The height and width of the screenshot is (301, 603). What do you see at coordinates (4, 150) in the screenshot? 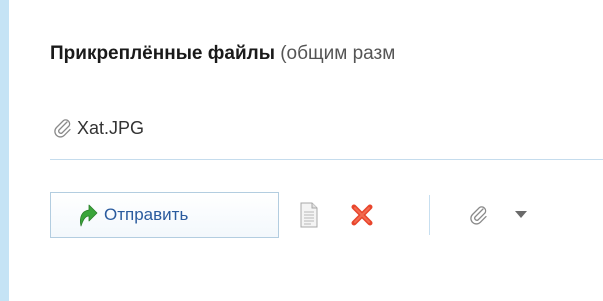
I see `left-accent-border` at bounding box center [4, 150].